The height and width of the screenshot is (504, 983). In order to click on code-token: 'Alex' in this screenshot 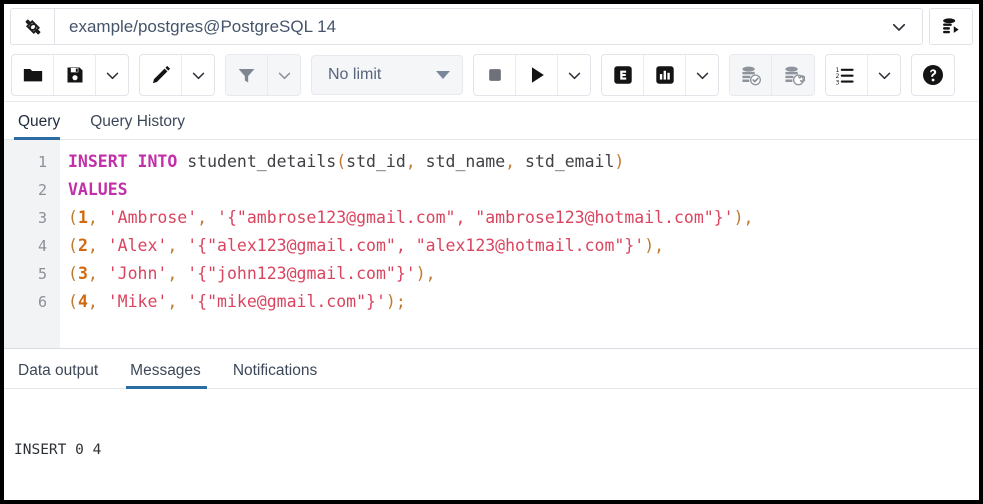, I will do `click(137, 245)`.